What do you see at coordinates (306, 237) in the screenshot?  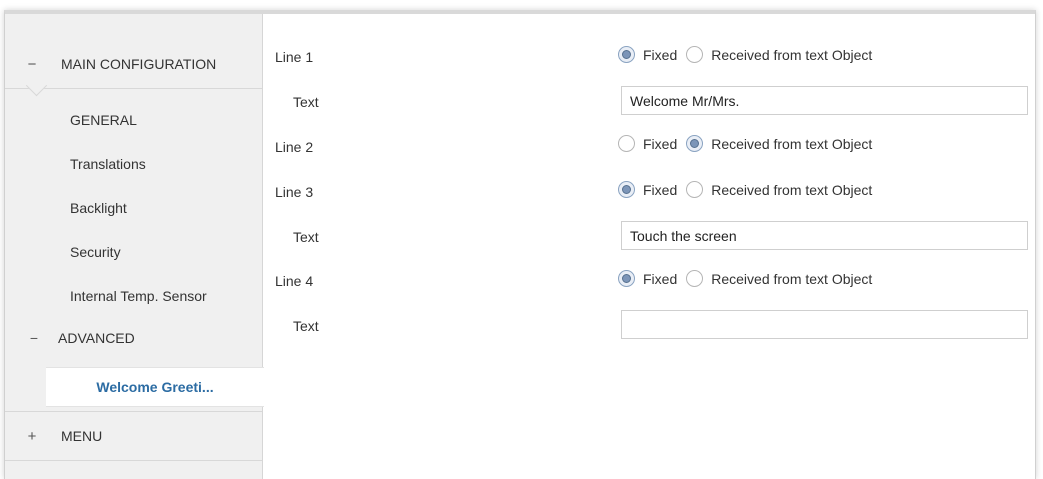 I see `line-3-text-label: Text` at bounding box center [306, 237].